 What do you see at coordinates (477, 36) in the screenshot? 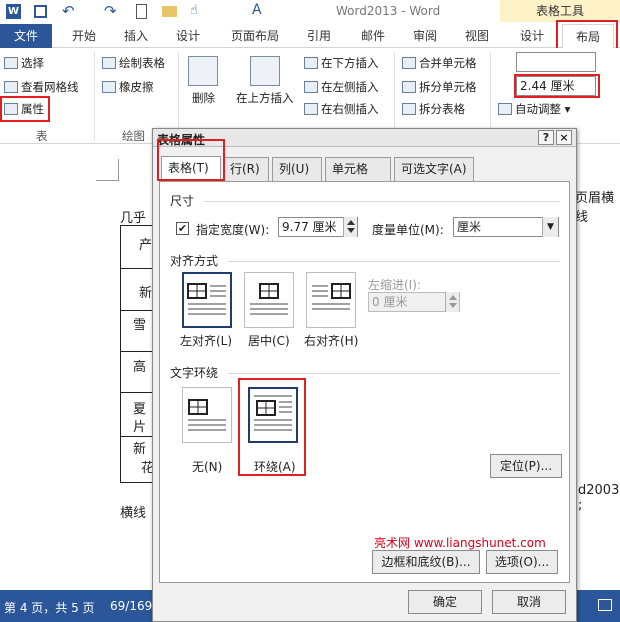
I see `tab-view: 视图` at bounding box center [477, 36].